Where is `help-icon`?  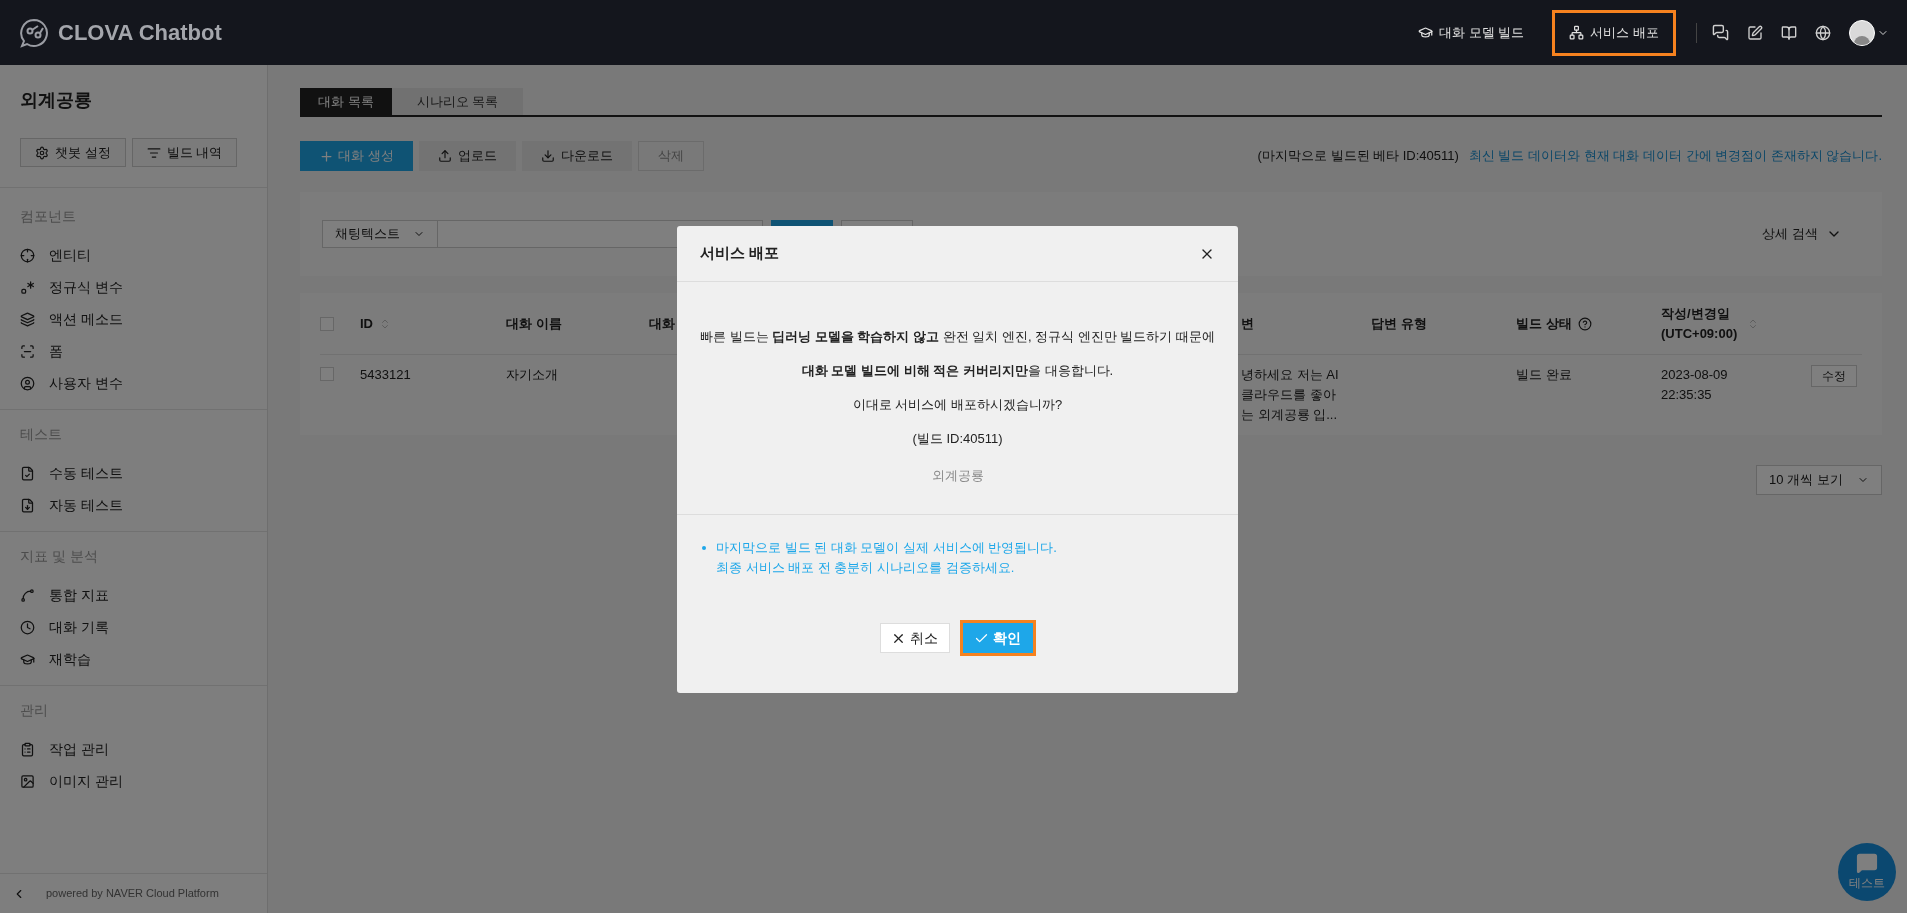 help-icon is located at coordinates (1584, 323).